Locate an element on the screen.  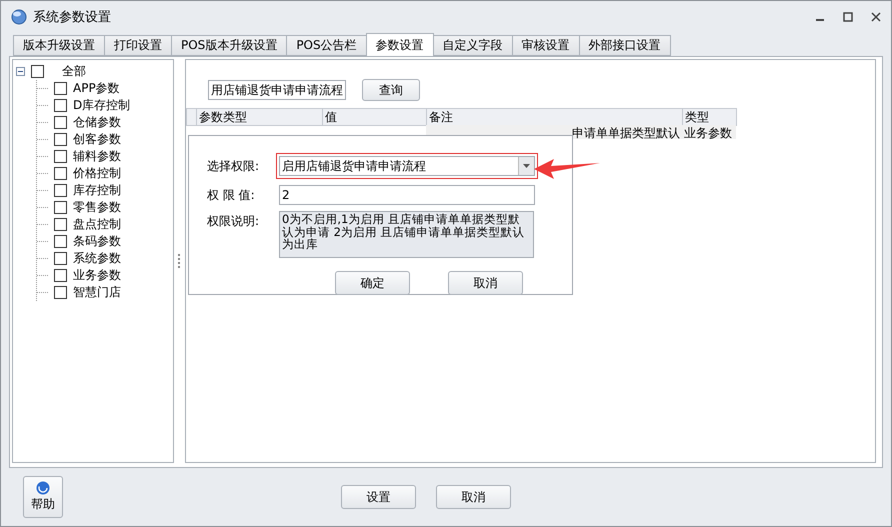
column-header: 参数类型 is located at coordinates (259, 117).